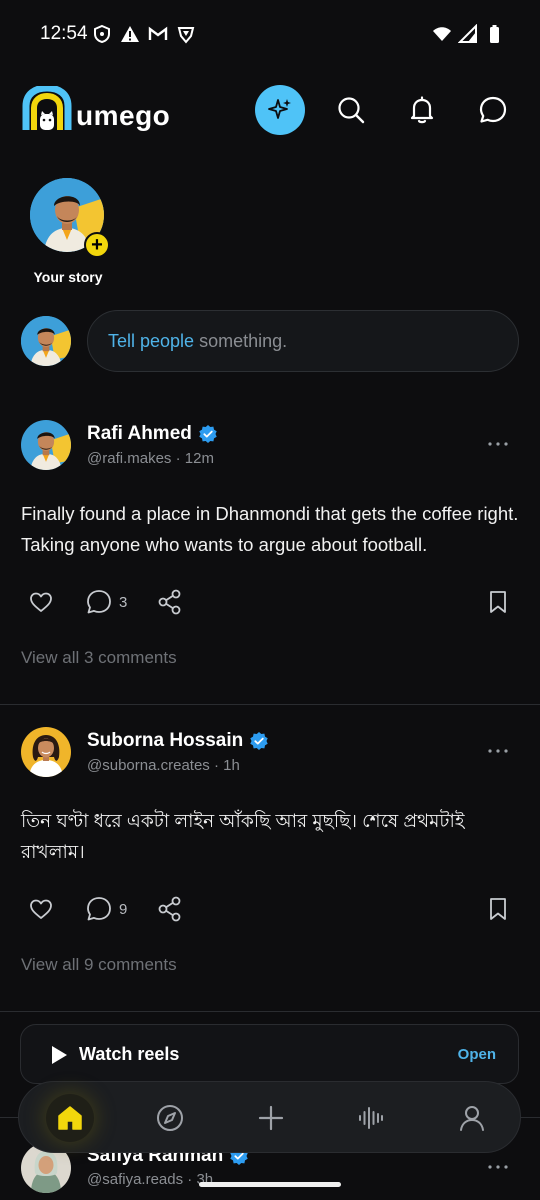 Image resolution: width=540 pixels, height=1200 pixels. I want to click on open-reels-button: Open, so click(477, 1054).